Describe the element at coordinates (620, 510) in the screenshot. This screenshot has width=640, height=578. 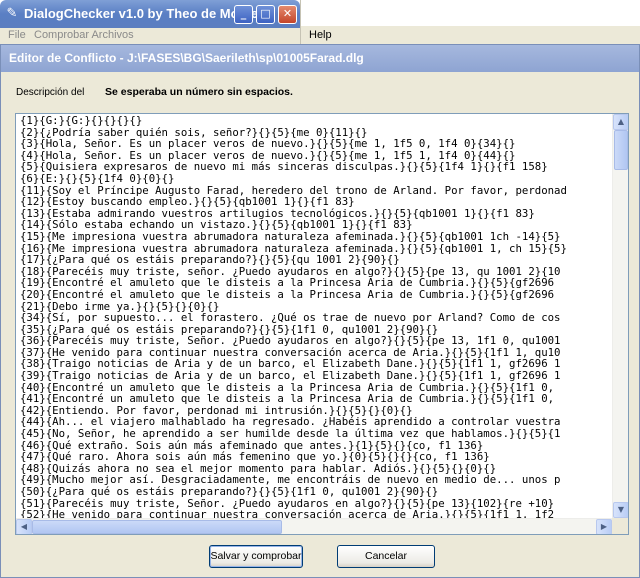
I see `scroll-down-arrow-icon: ▼` at that location.